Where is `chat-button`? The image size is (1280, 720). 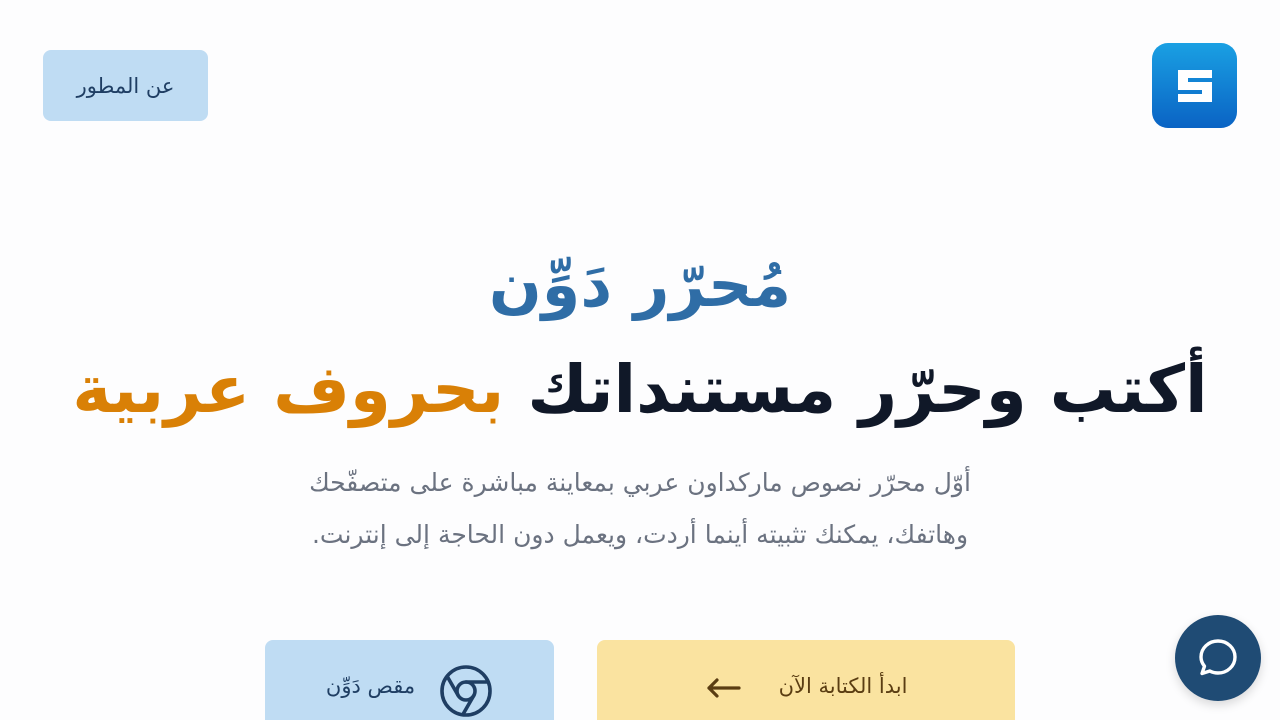 chat-button is located at coordinates (1218, 658).